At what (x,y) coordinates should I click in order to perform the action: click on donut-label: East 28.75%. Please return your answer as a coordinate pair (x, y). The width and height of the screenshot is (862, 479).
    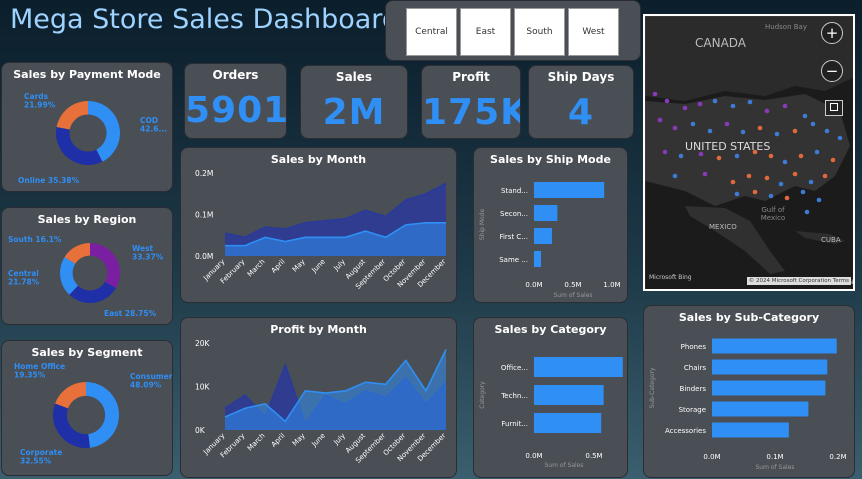
    Looking at the image, I should click on (130, 313).